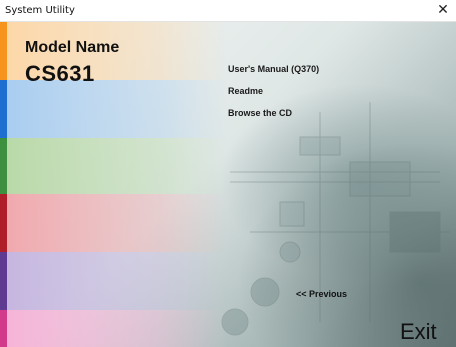  Describe the element at coordinates (321, 294) in the screenshot. I see `previous-link: << Previous` at that location.